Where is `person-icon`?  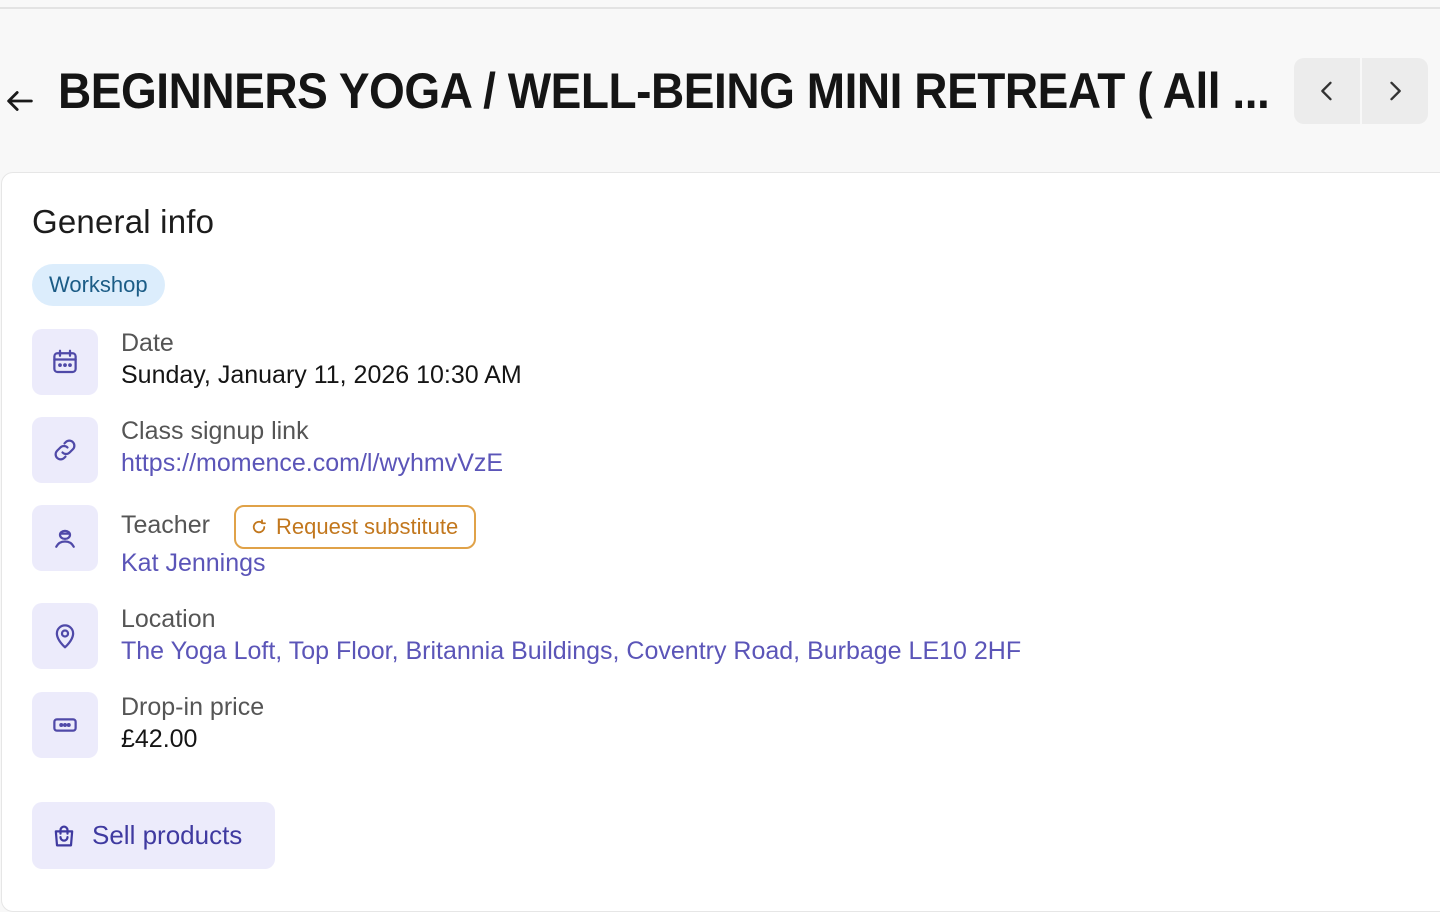
person-icon is located at coordinates (65, 538).